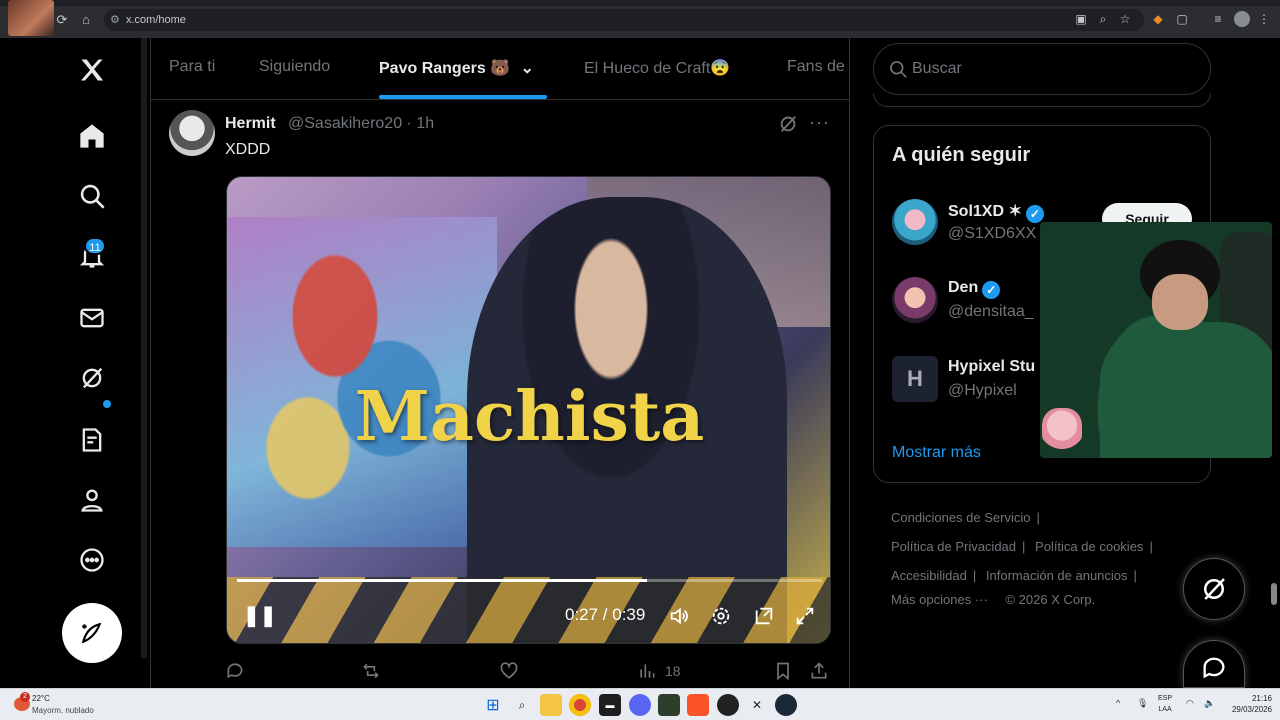  I want to click on right-scrollbar-thumb, so click(1274, 594).